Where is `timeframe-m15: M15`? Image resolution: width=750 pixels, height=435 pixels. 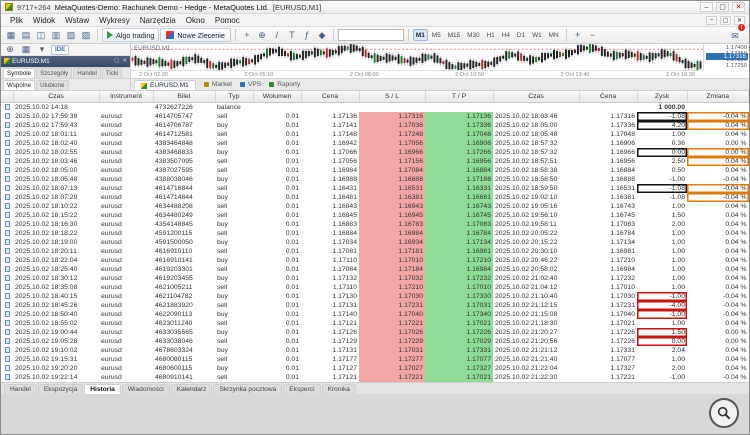 timeframe-m15: M15 is located at coordinates (454, 35).